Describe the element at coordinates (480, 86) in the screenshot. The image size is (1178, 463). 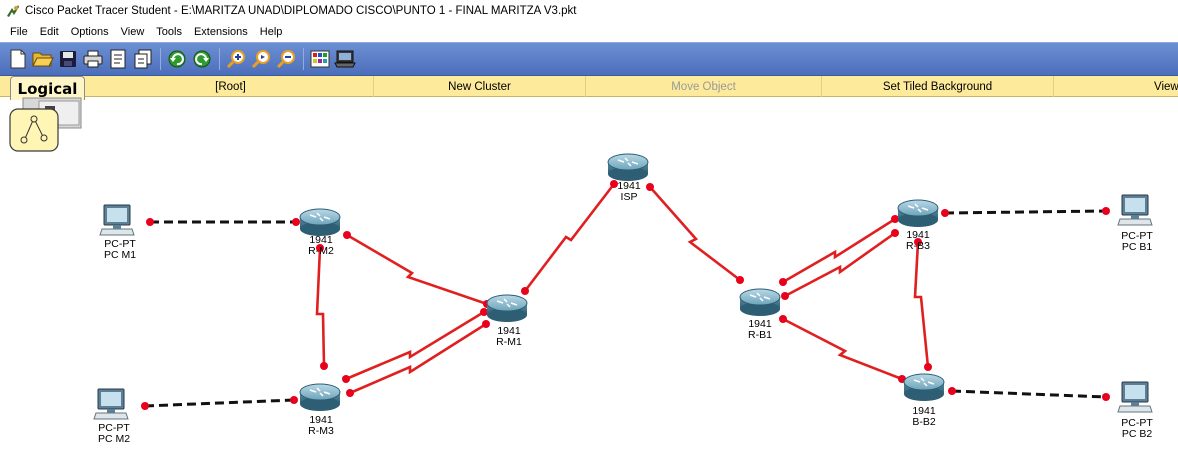
I see `new-cluster-button: New Cluster` at that location.